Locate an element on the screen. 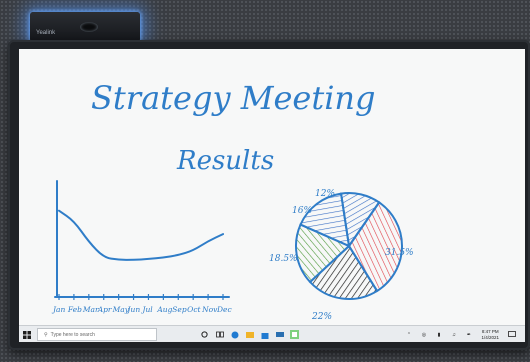 The height and width of the screenshot is (362, 530). month-label: Nov is located at coordinates (209, 309).